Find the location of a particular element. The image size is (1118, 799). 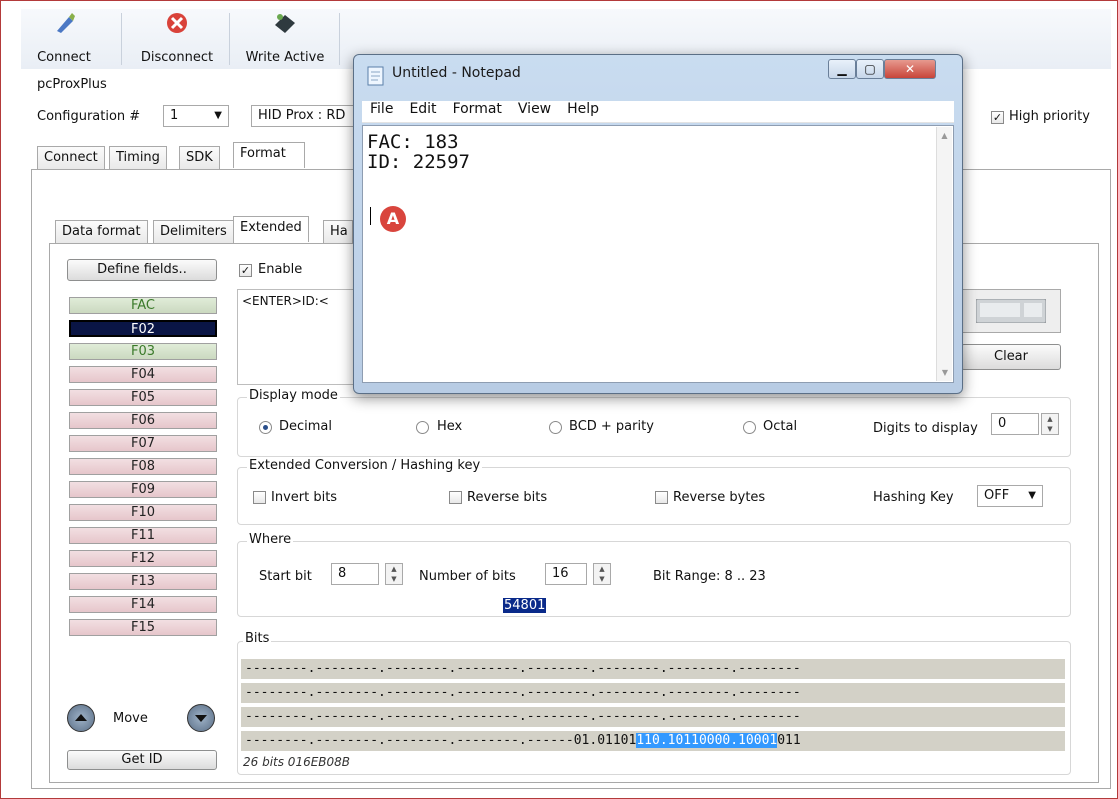

high-priority-label: High priority is located at coordinates (1049, 116).